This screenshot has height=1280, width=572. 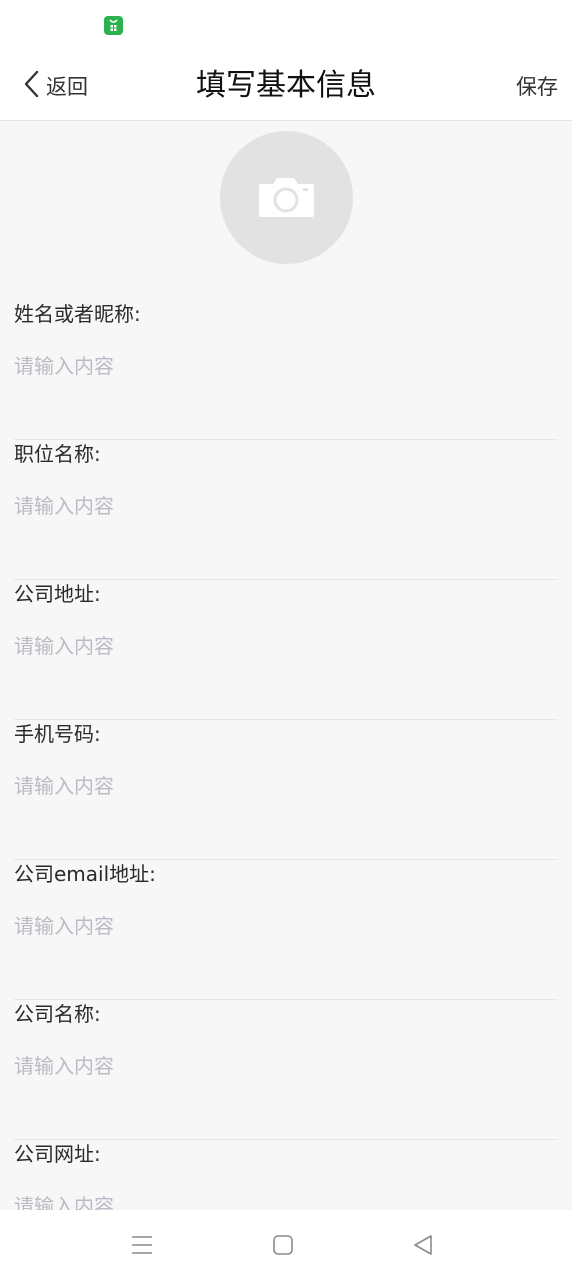 I want to click on field-label: 公司名称:, so click(x=57, y=1014).